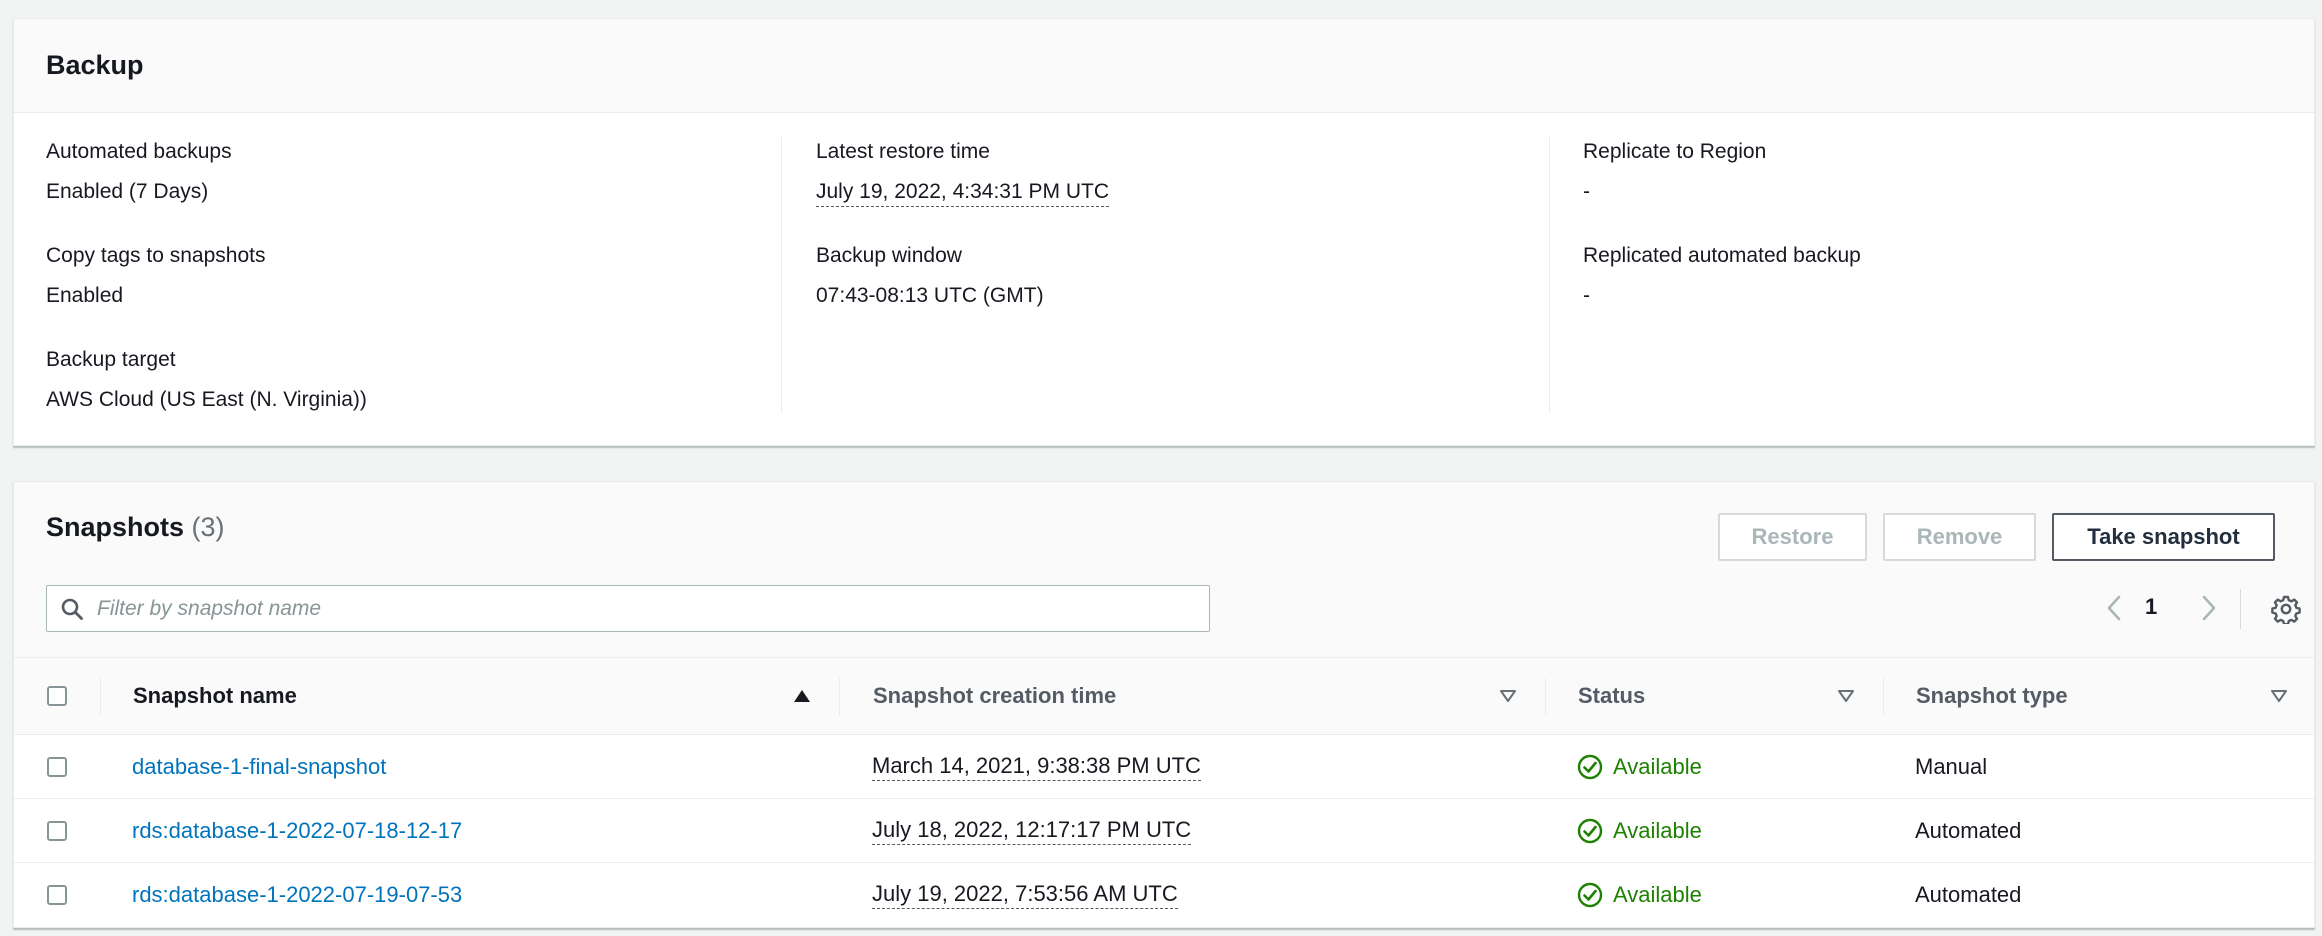  I want to click on field-value: AWS Cloud (US East (N. Virginia)), so click(206, 399).